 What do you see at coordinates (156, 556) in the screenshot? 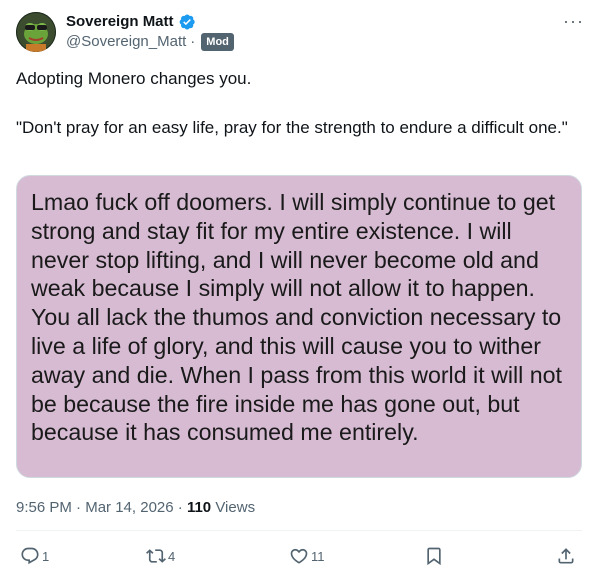
I see `repost-icon` at bounding box center [156, 556].